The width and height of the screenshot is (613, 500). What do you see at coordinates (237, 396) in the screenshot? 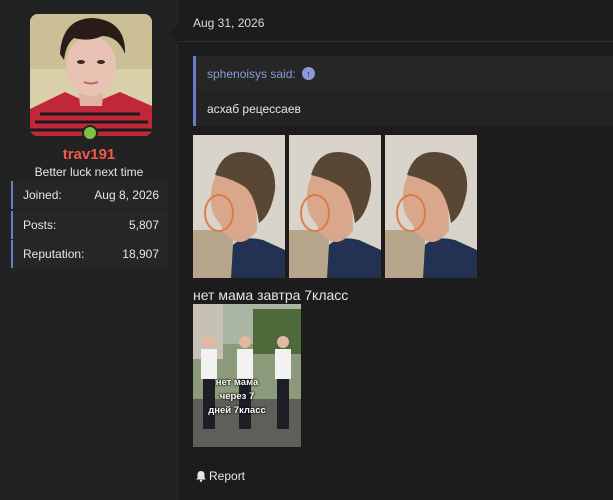
I see `photo-caption: нет мама через 7 дней 7класс` at bounding box center [237, 396].